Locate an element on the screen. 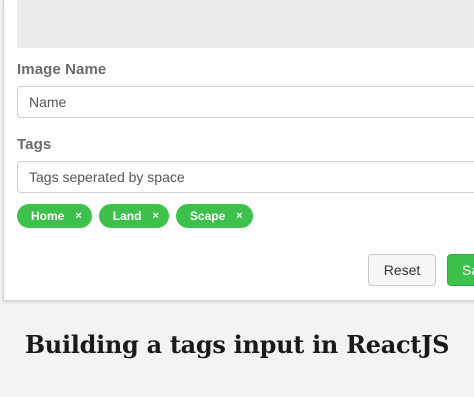 The image size is (474, 397). image-preview is located at coordinates (245, 24).